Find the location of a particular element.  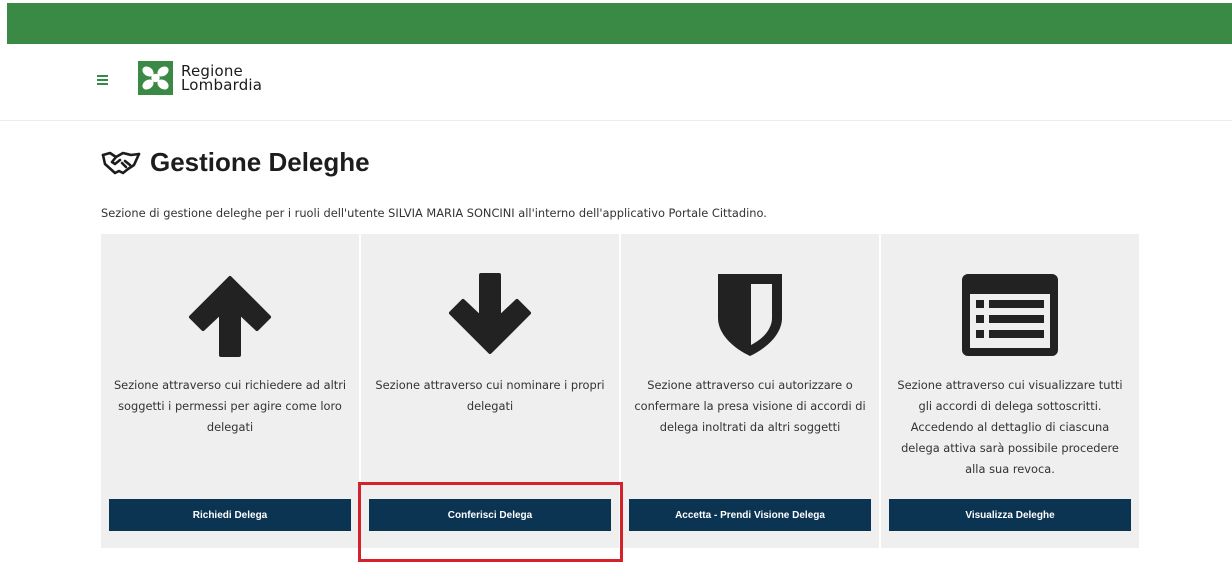

shield-icon is located at coordinates (750, 315).